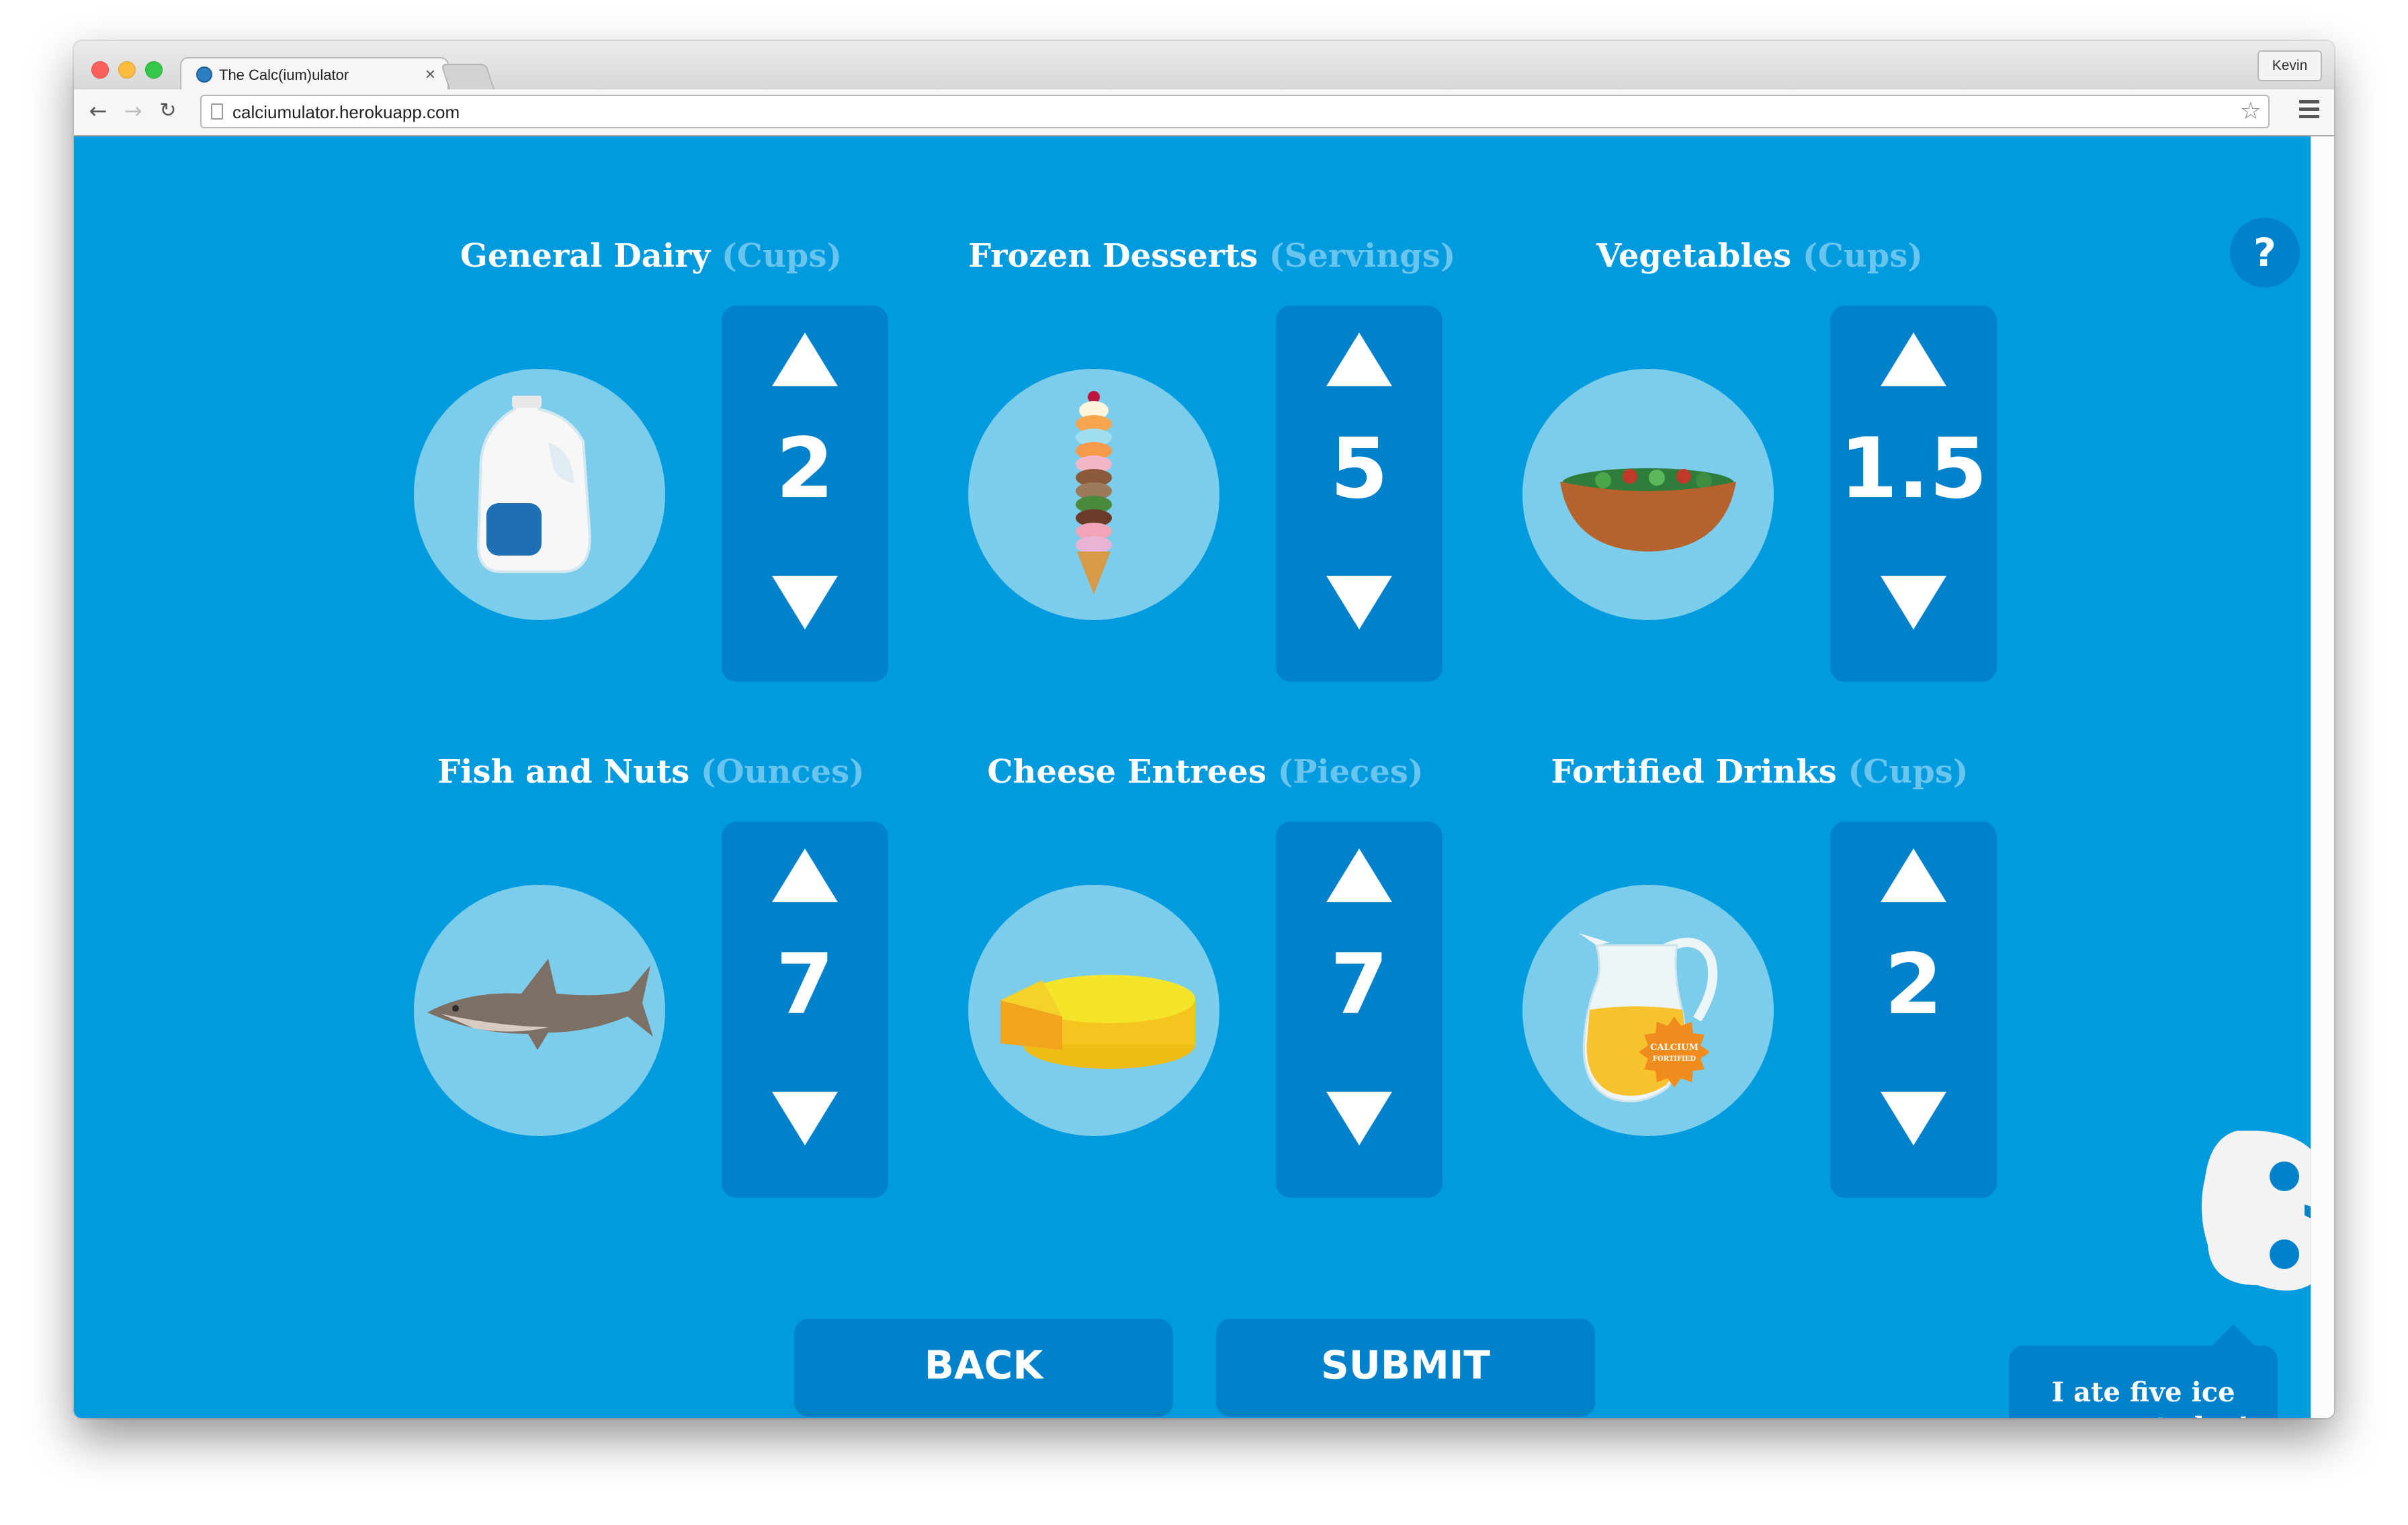 This screenshot has height=1525, width=2408. I want to click on skull-mascot-icon, so click(2254, 1231).